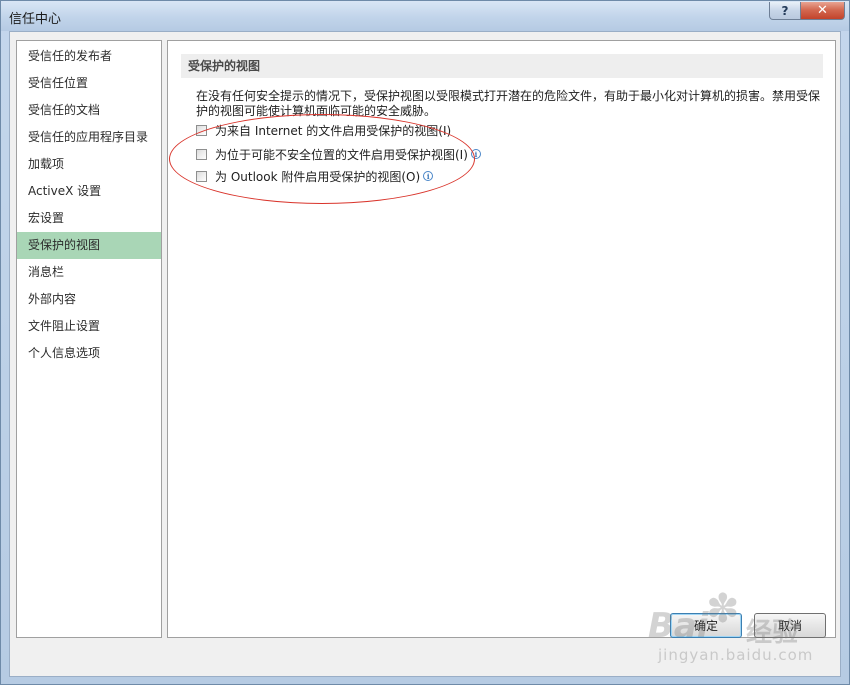 This screenshot has height=685, width=850. I want to click on close-icon: ✕, so click(822, 10).